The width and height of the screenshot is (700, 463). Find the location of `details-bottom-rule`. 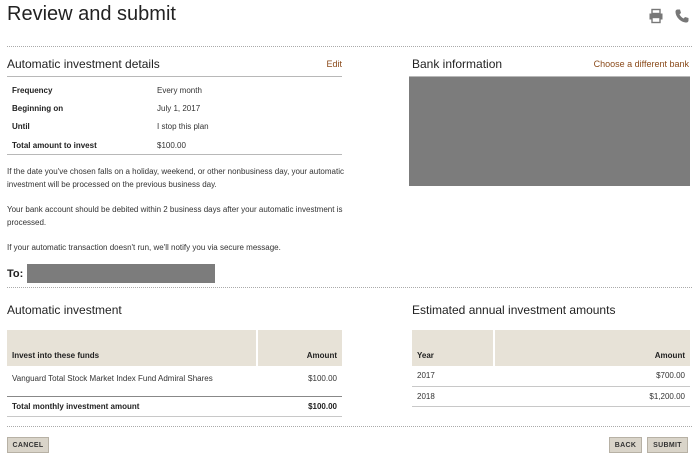

details-bottom-rule is located at coordinates (174, 154).